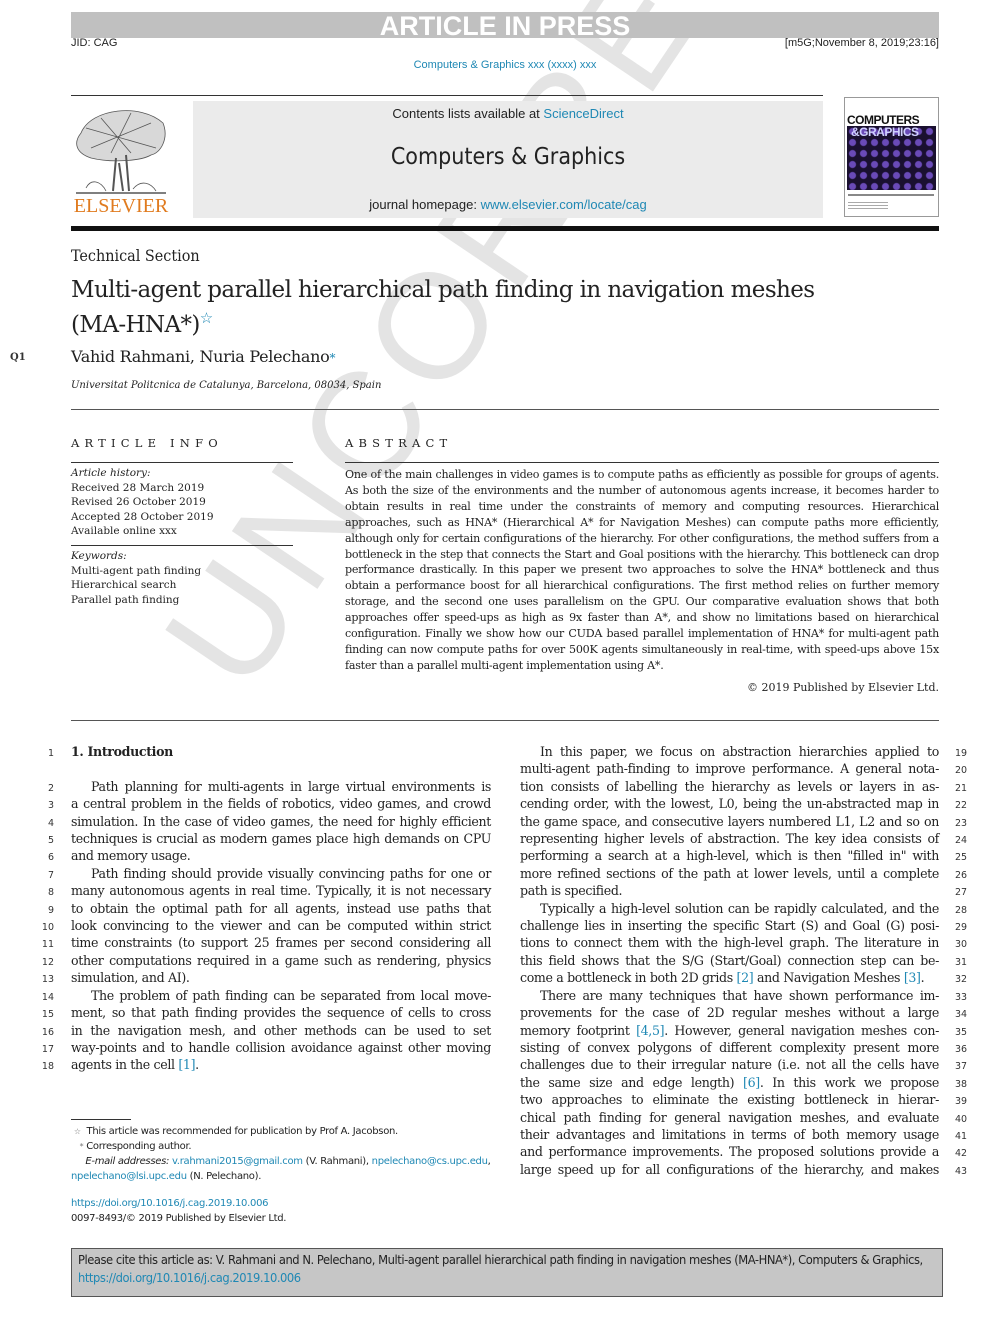  Describe the element at coordinates (961, 910) in the screenshot. I see `line-number: 28` at that location.